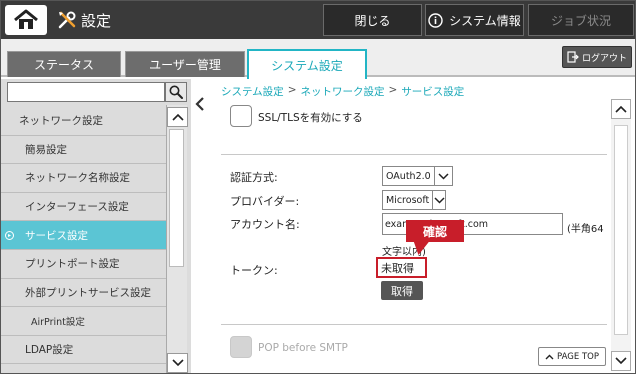 This screenshot has height=374, width=636. I want to click on tab-status: ステータス, so click(64, 64).